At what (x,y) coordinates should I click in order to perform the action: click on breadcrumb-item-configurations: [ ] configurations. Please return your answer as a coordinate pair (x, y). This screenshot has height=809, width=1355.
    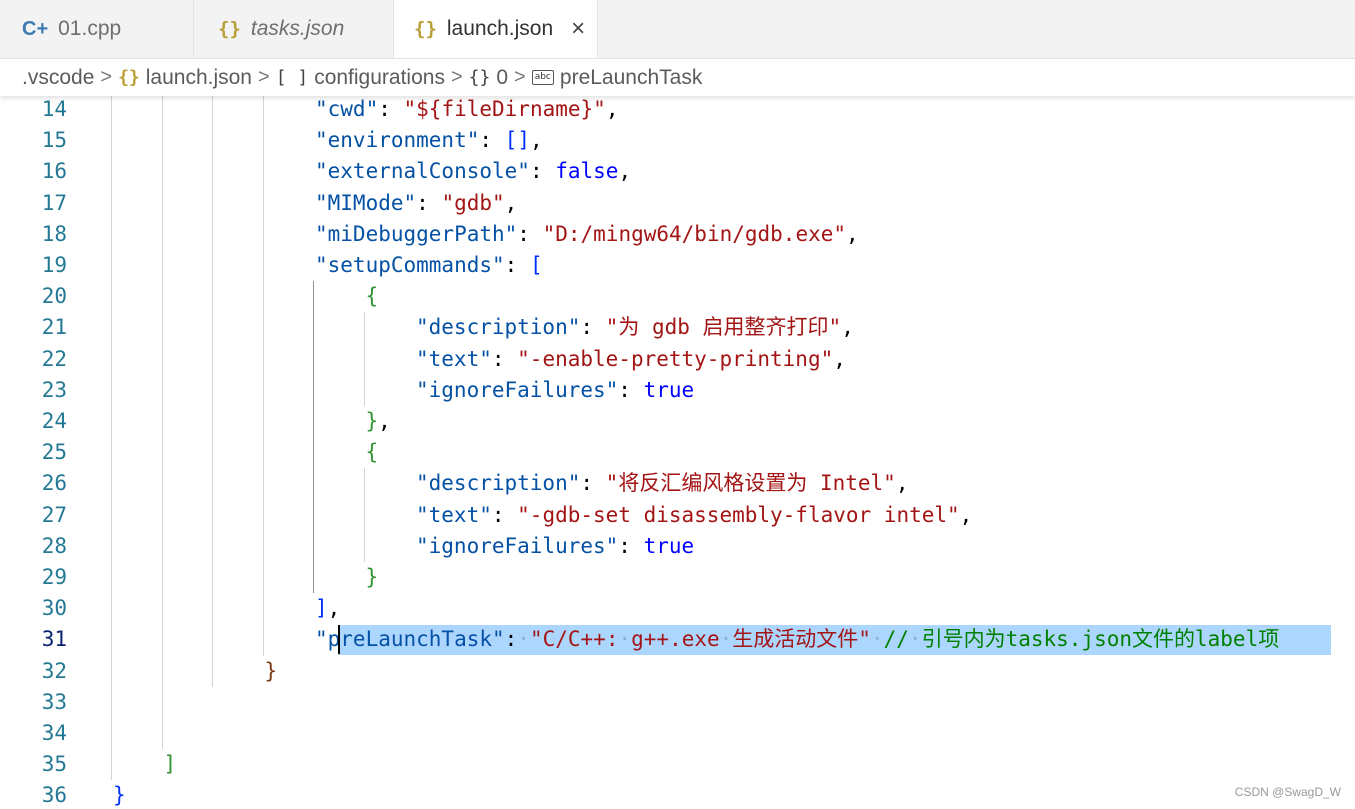
    Looking at the image, I should click on (360, 78).